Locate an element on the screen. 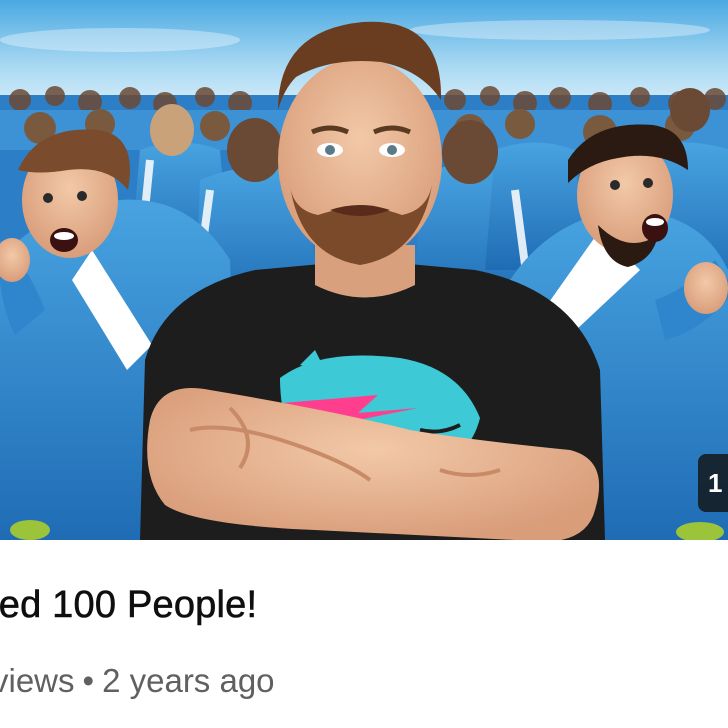  ground-patch is located at coordinates (30, 530).